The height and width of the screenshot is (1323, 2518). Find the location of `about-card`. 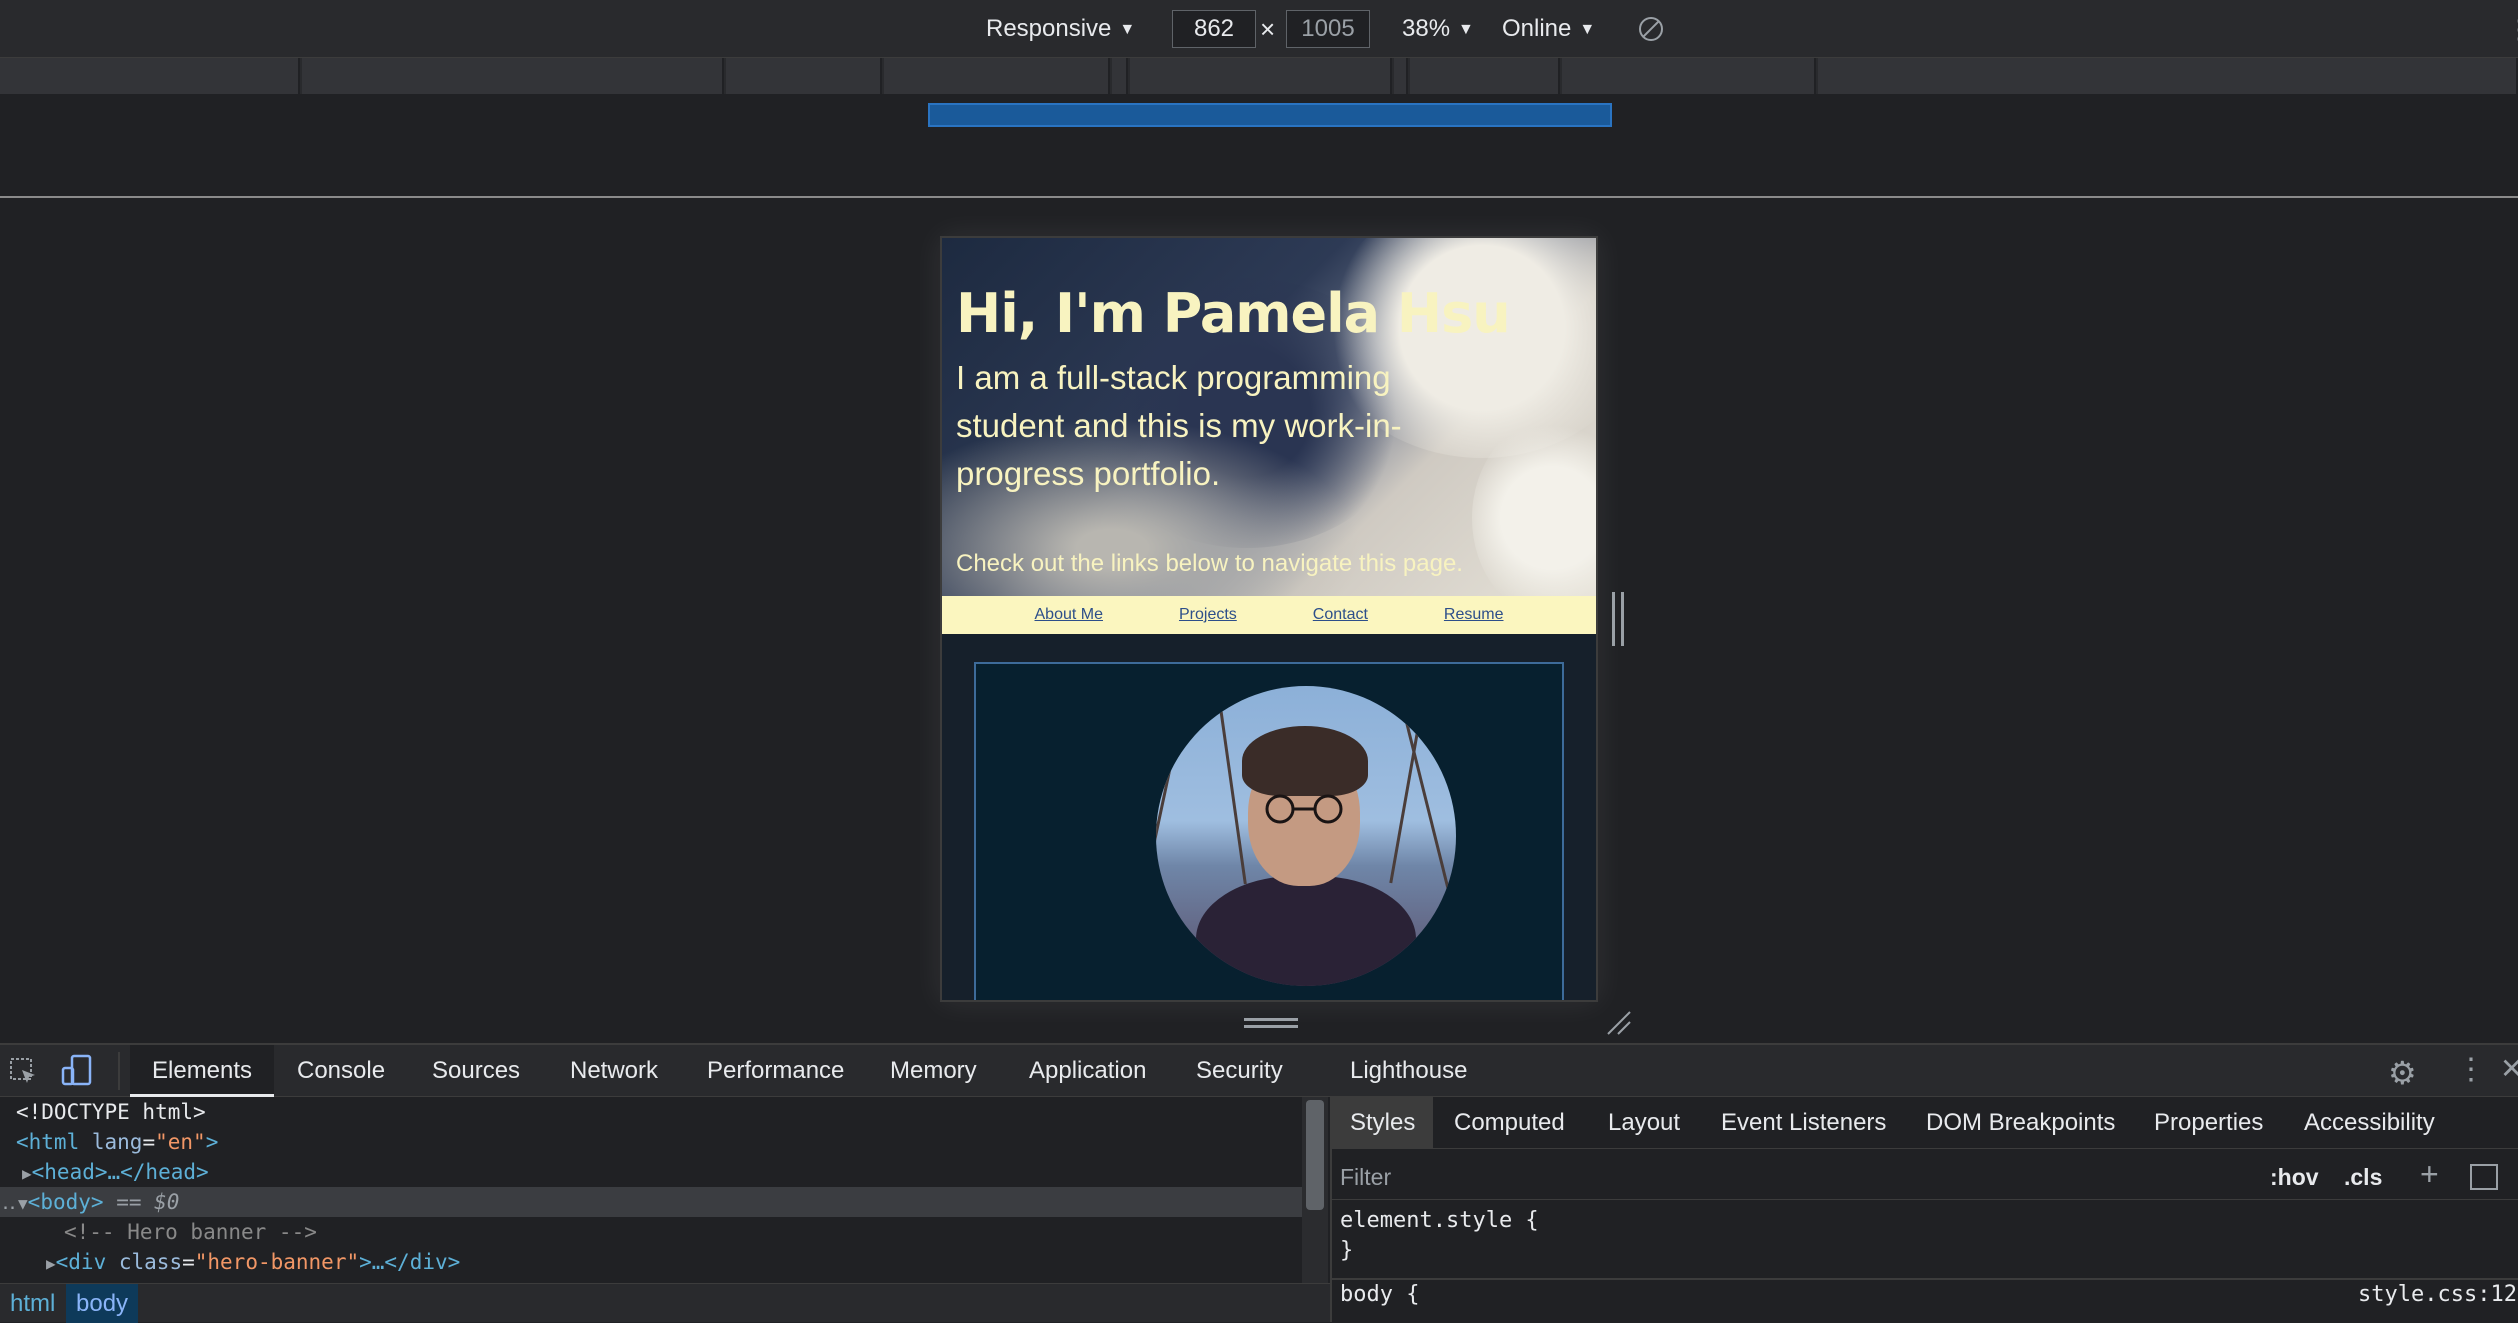

about-card is located at coordinates (1269, 831).